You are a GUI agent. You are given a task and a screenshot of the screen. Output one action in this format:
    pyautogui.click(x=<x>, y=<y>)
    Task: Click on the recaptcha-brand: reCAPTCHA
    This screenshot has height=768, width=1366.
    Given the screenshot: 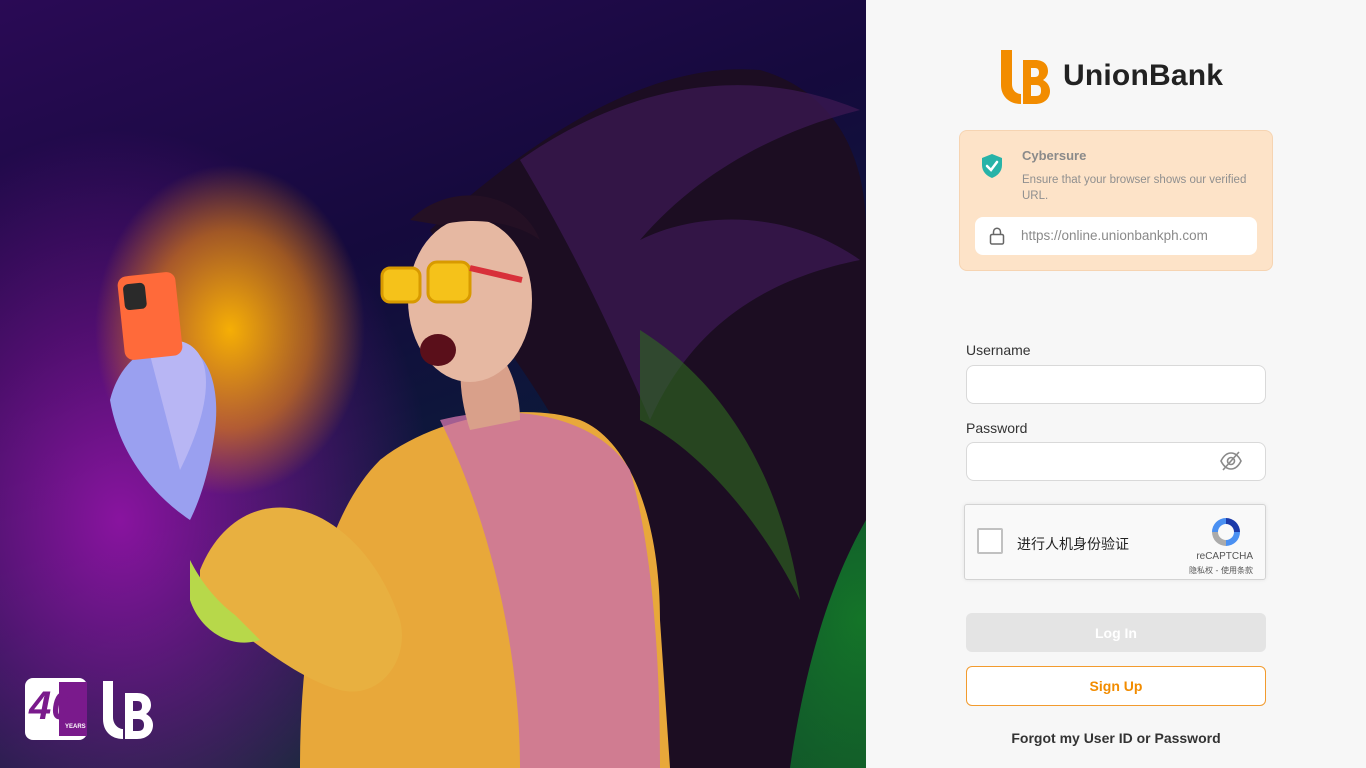 What is the action you would take?
    pyautogui.click(x=1224, y=556)
    